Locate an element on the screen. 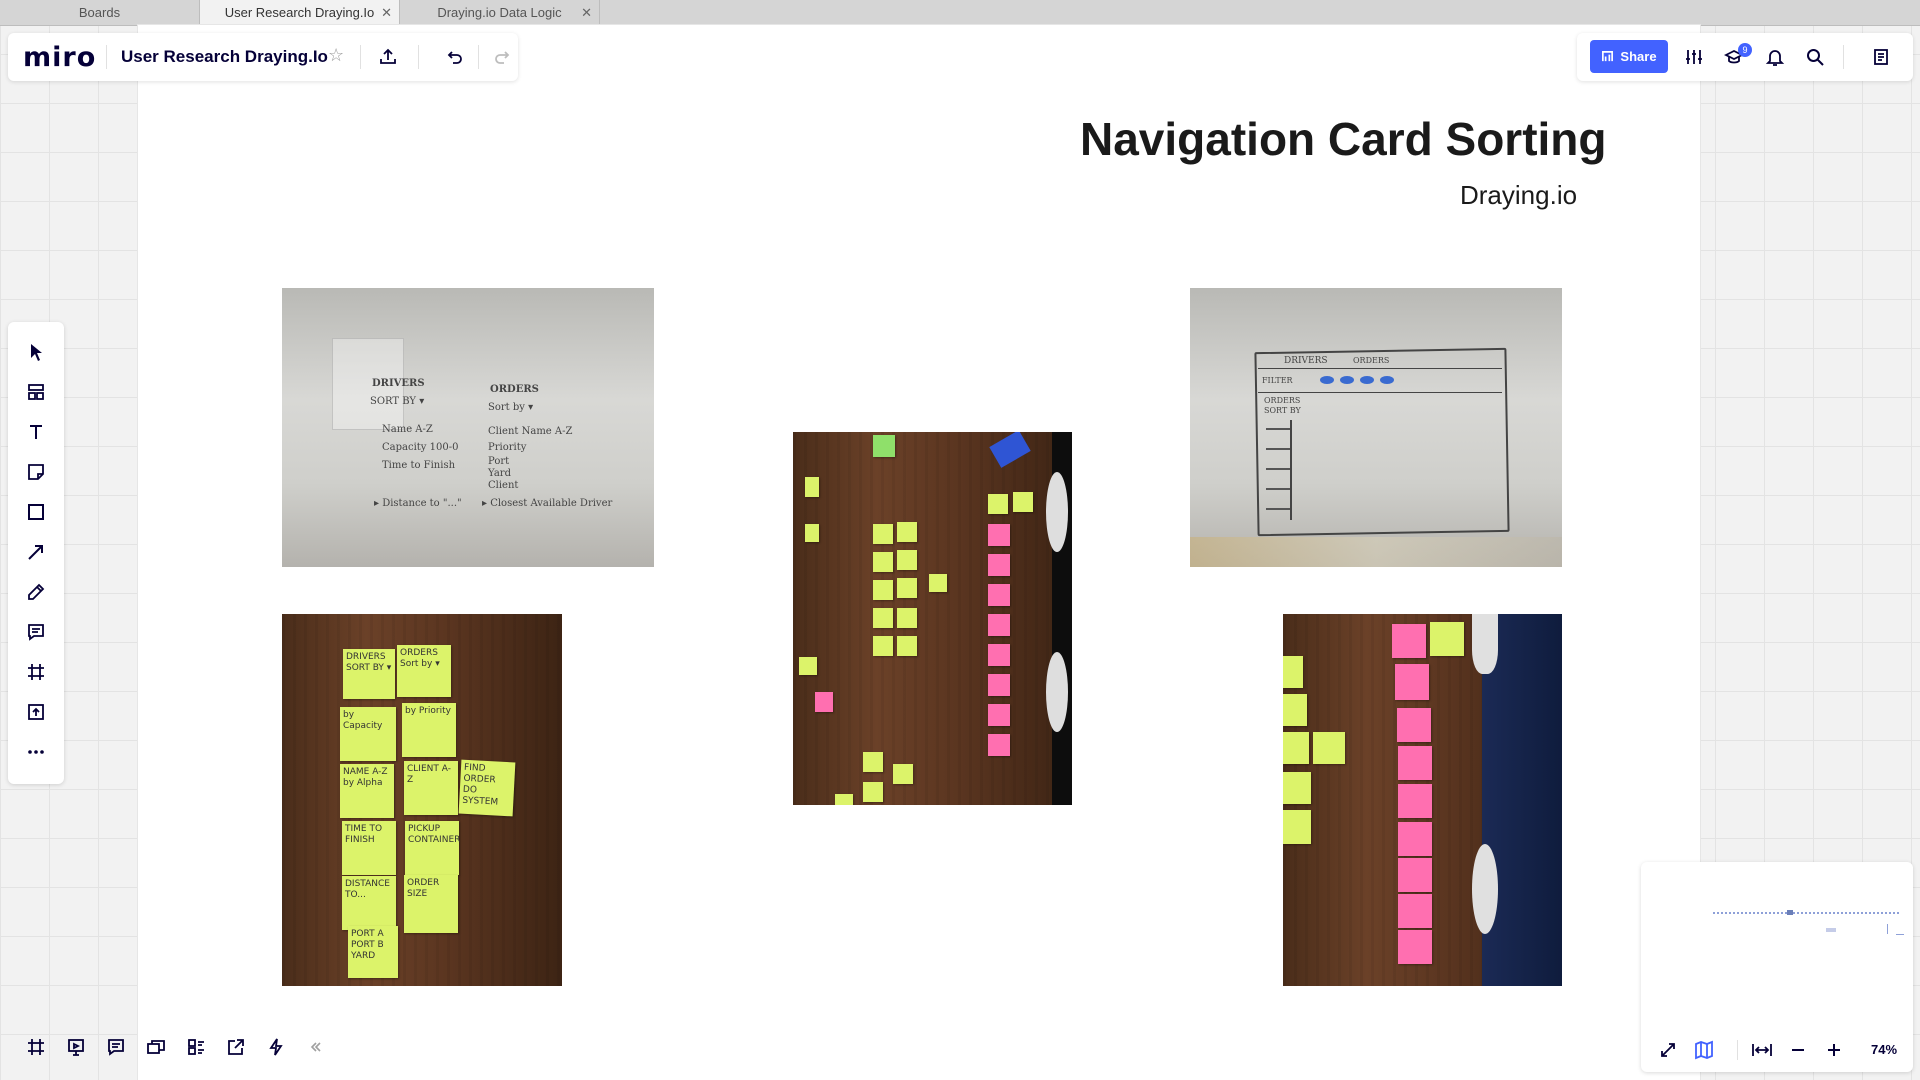 This screenshot has width=1920, height=1080. bottom-toolbar is located at coordinates (173, 1047).